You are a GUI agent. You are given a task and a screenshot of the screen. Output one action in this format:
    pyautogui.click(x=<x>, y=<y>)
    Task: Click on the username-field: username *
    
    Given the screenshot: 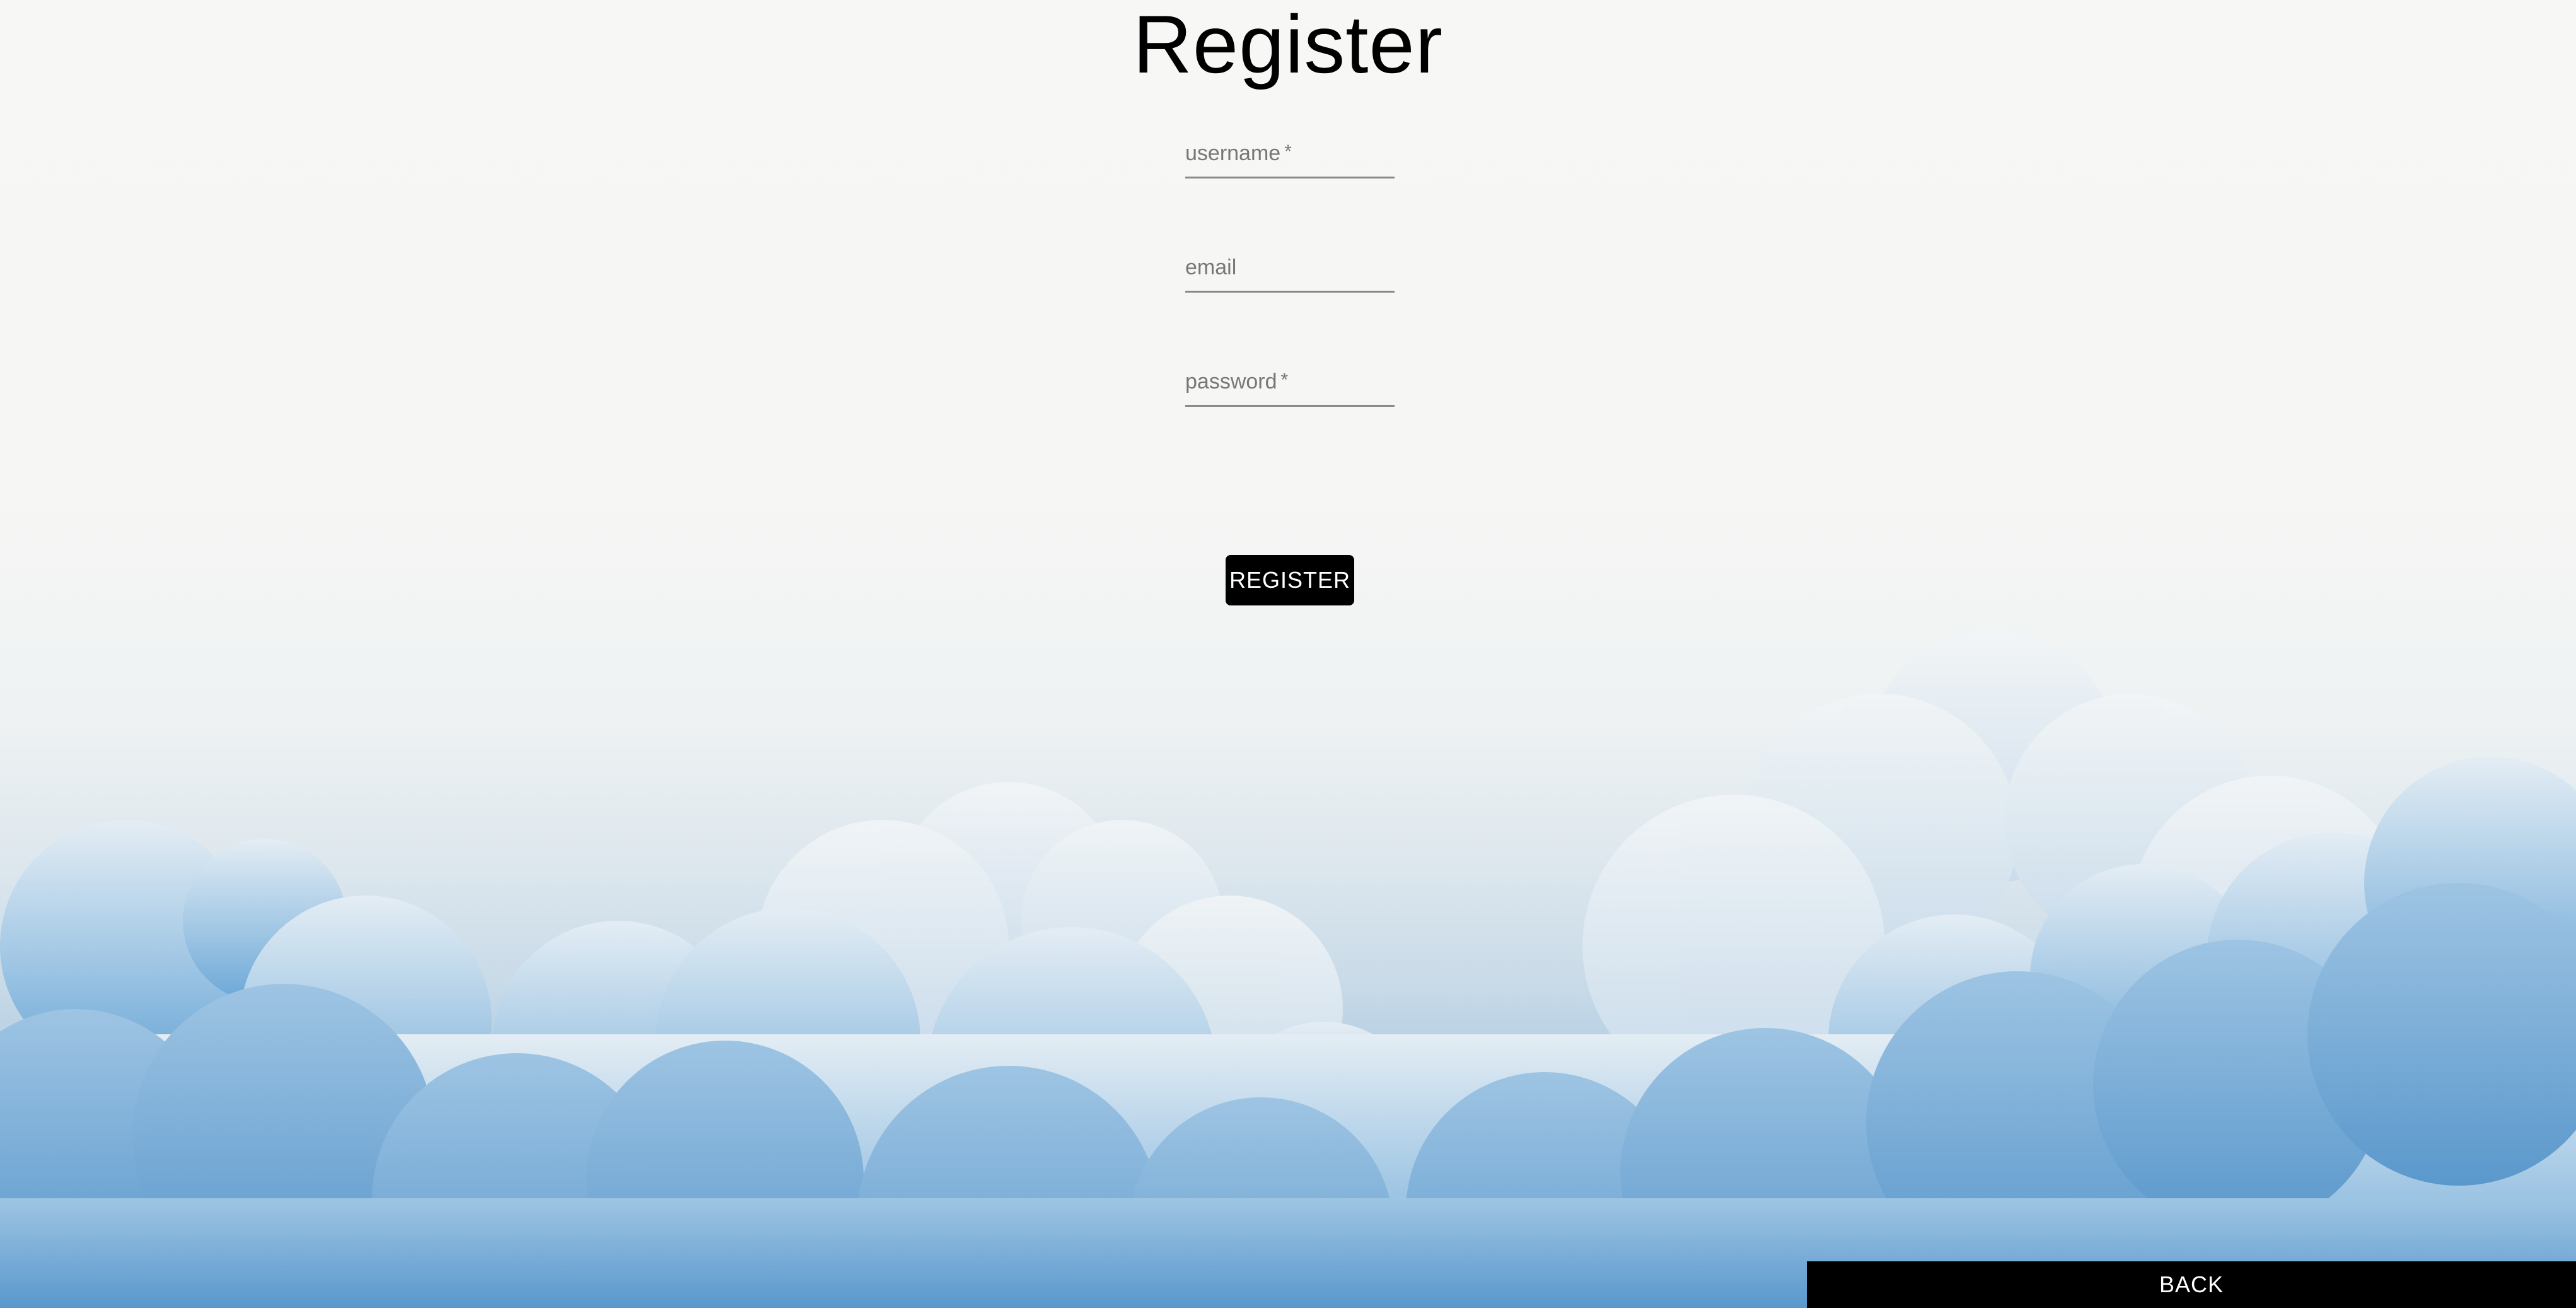 What is the action you would take?
    pyautogui.click(x=1291, y=155)
    